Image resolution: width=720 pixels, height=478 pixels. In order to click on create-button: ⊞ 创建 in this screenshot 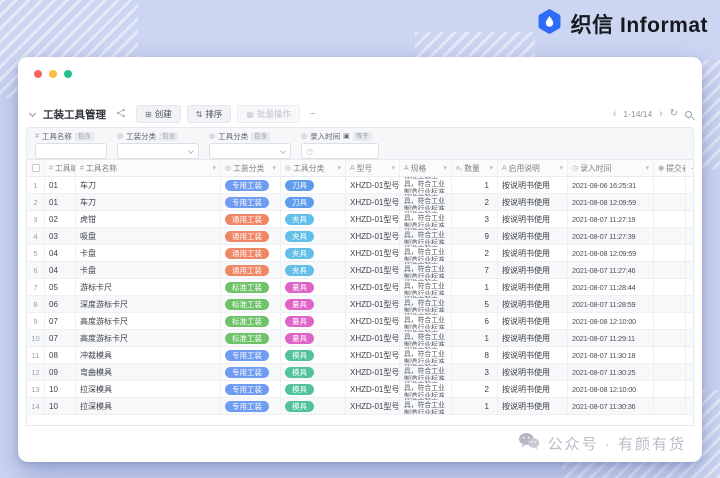, I will do `click(158, 114)`.